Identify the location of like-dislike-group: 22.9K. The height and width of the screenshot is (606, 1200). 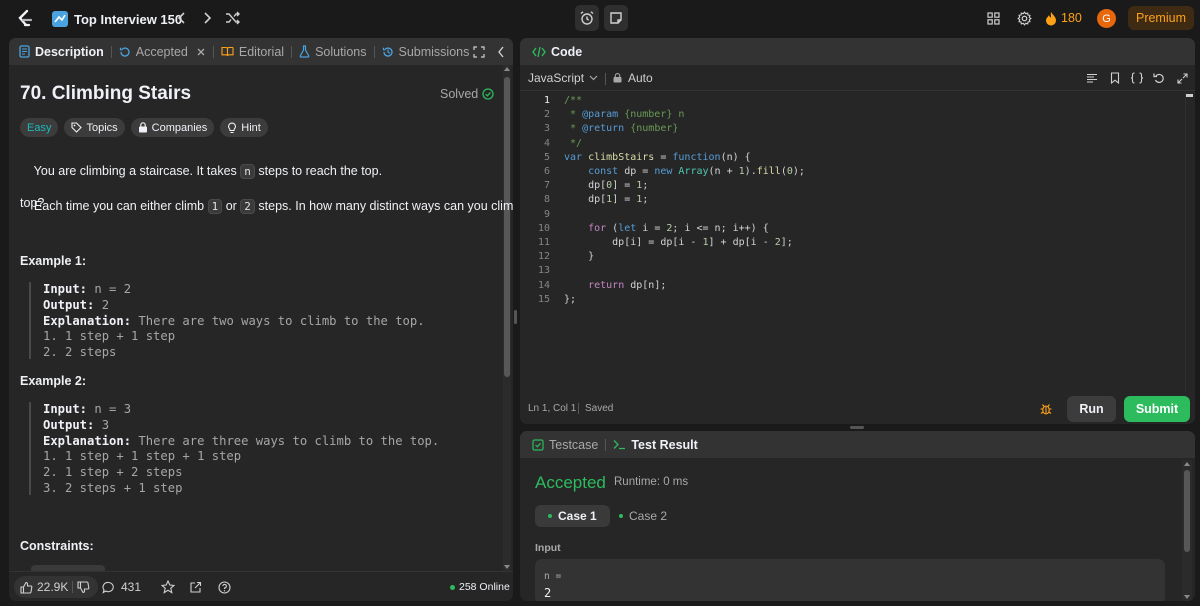
(56, 587).